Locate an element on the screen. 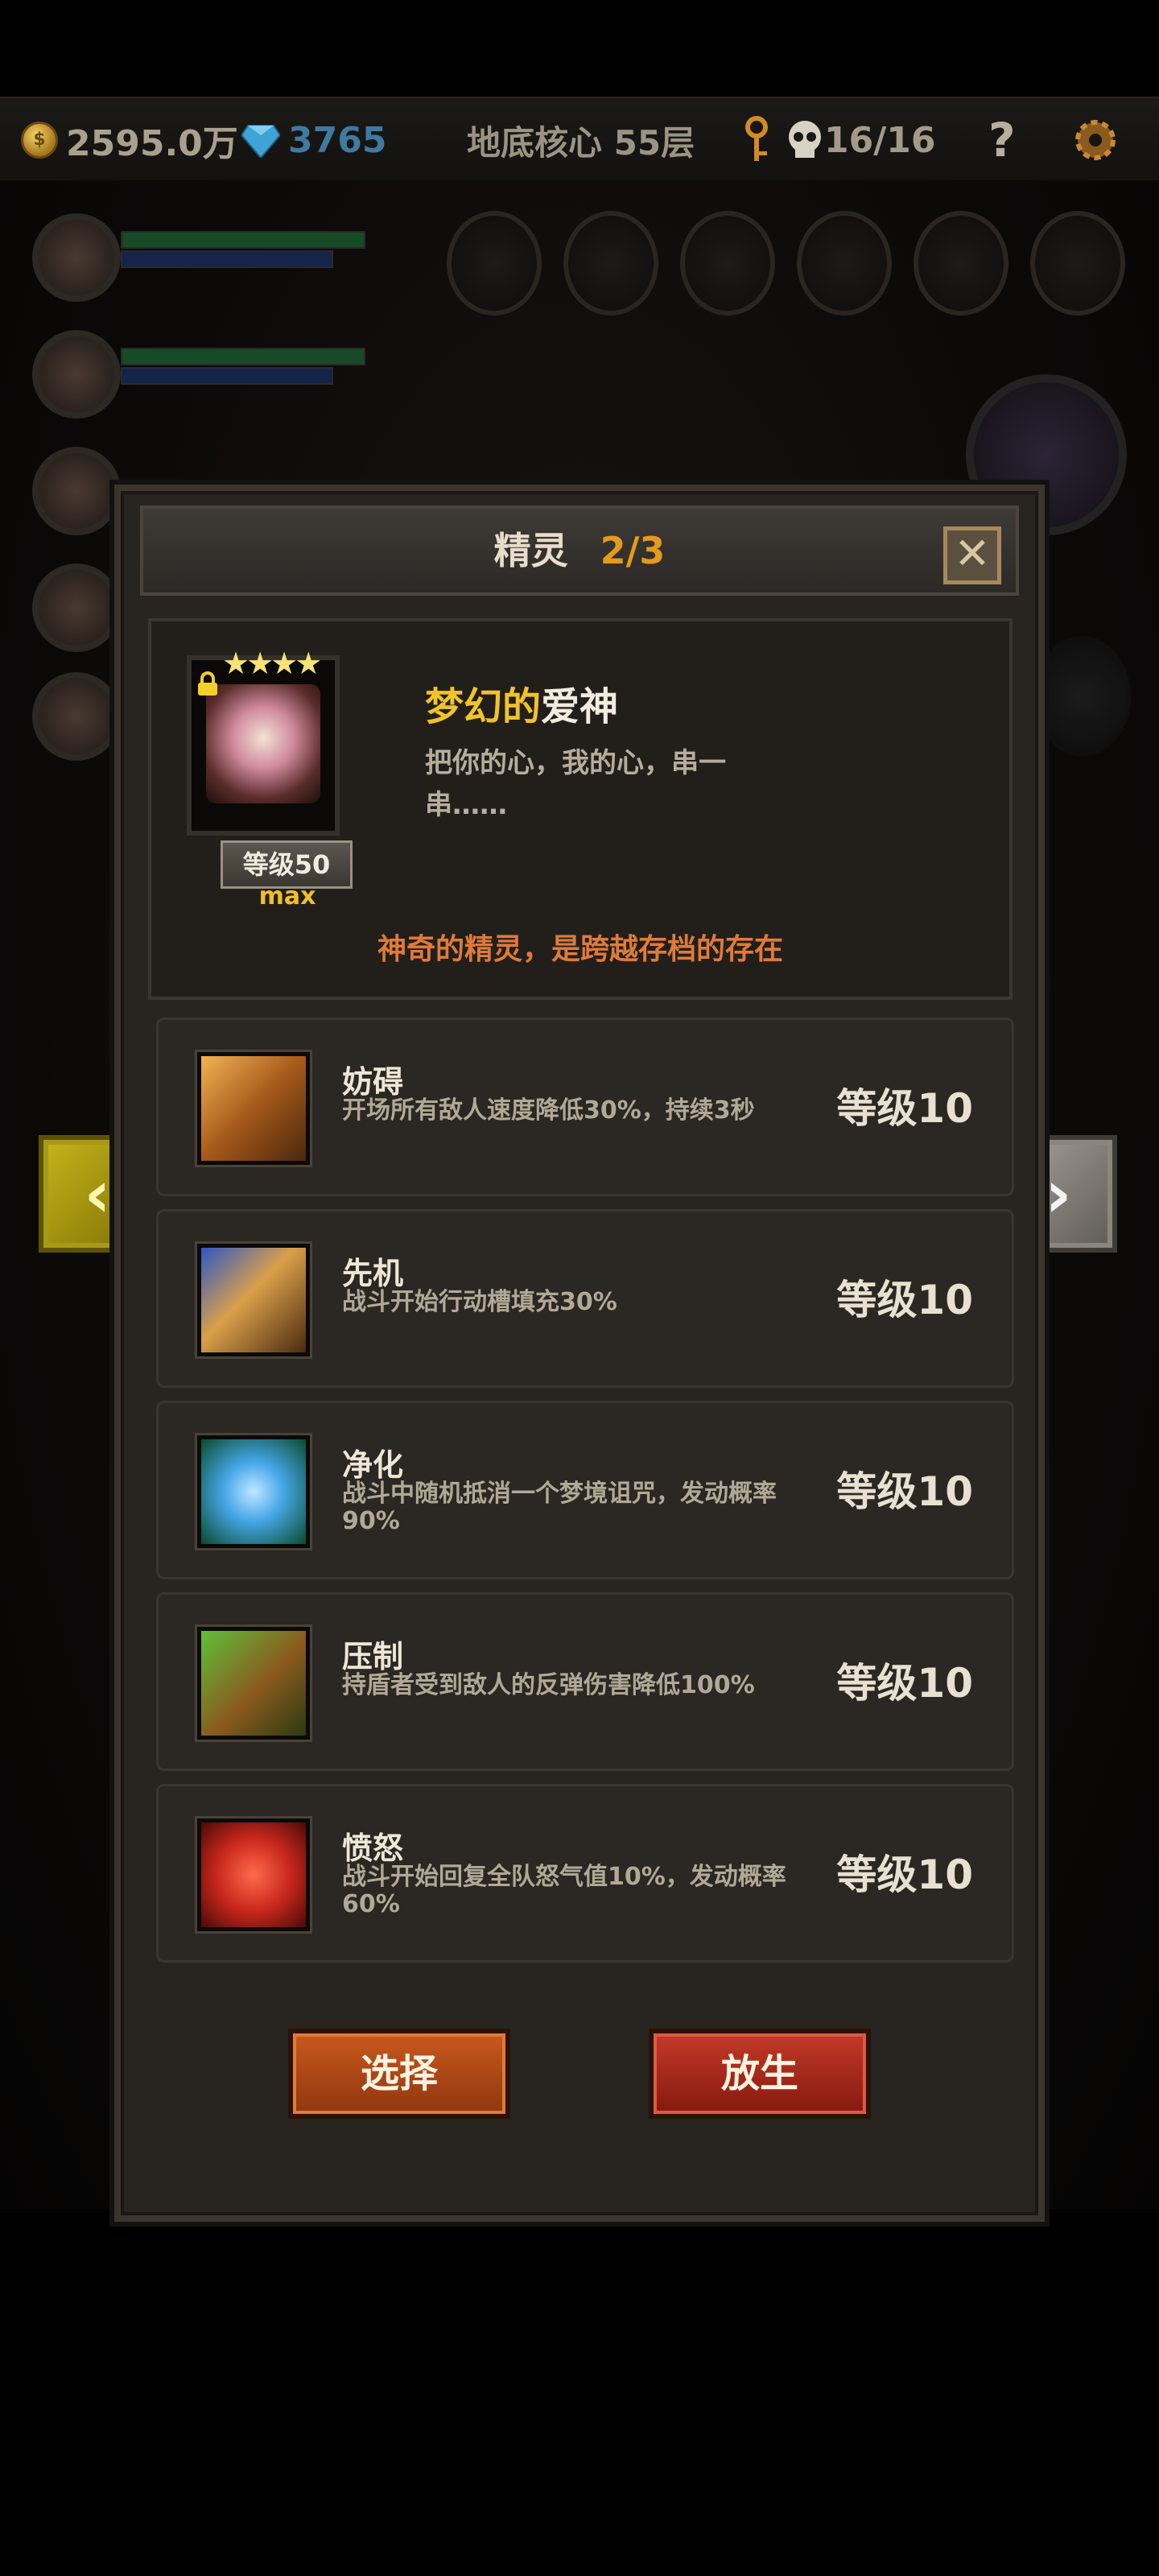  chain-boot-icon is located at coordinates (253, 1108).